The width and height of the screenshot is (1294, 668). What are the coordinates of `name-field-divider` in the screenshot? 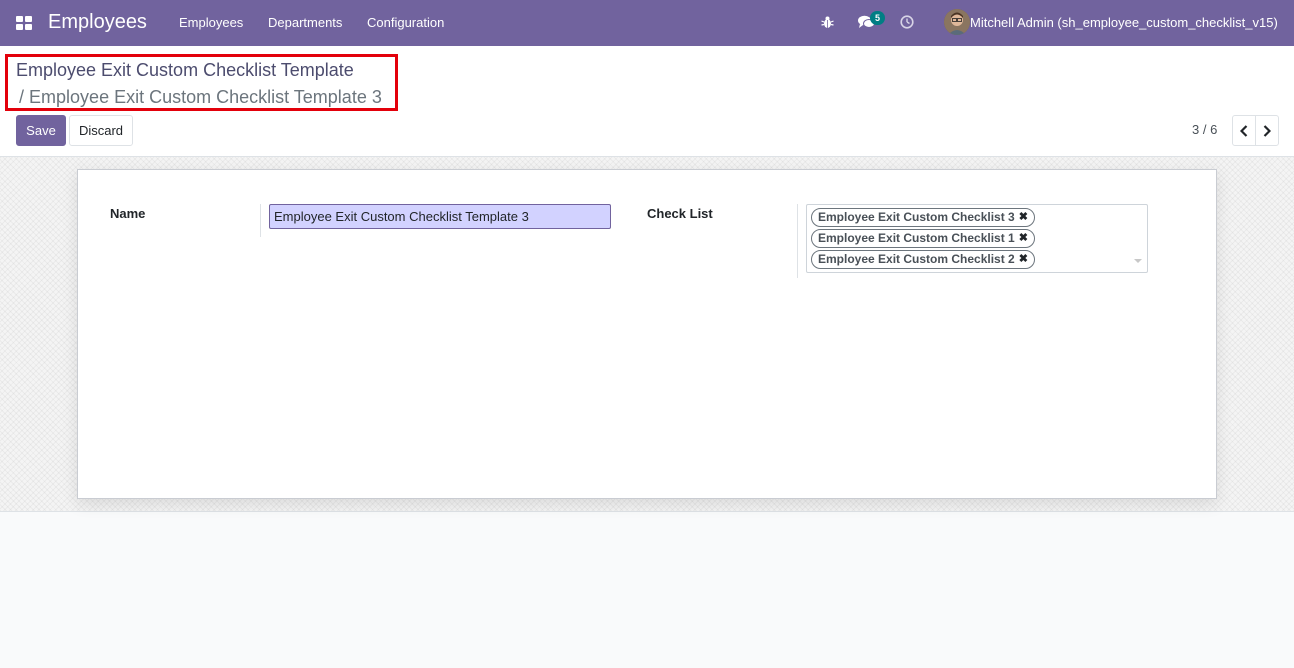 It's located at (260, 220).